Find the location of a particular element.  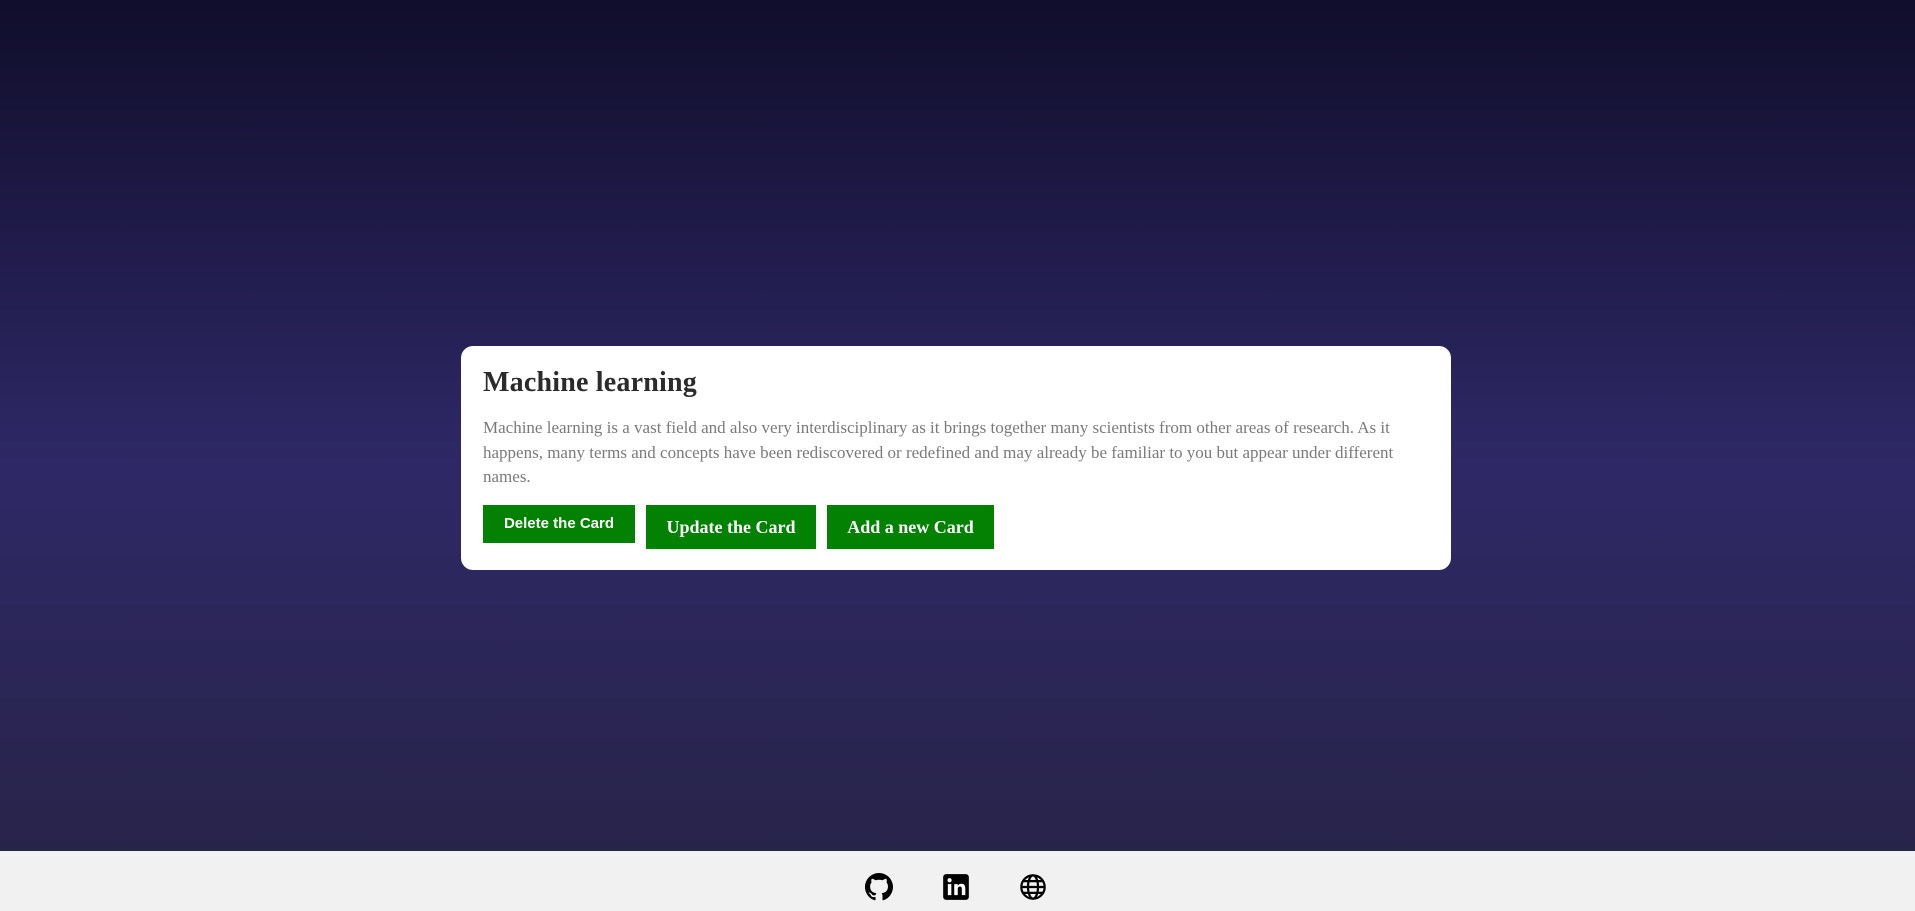

github-icon is located at coordinates (879, 887).